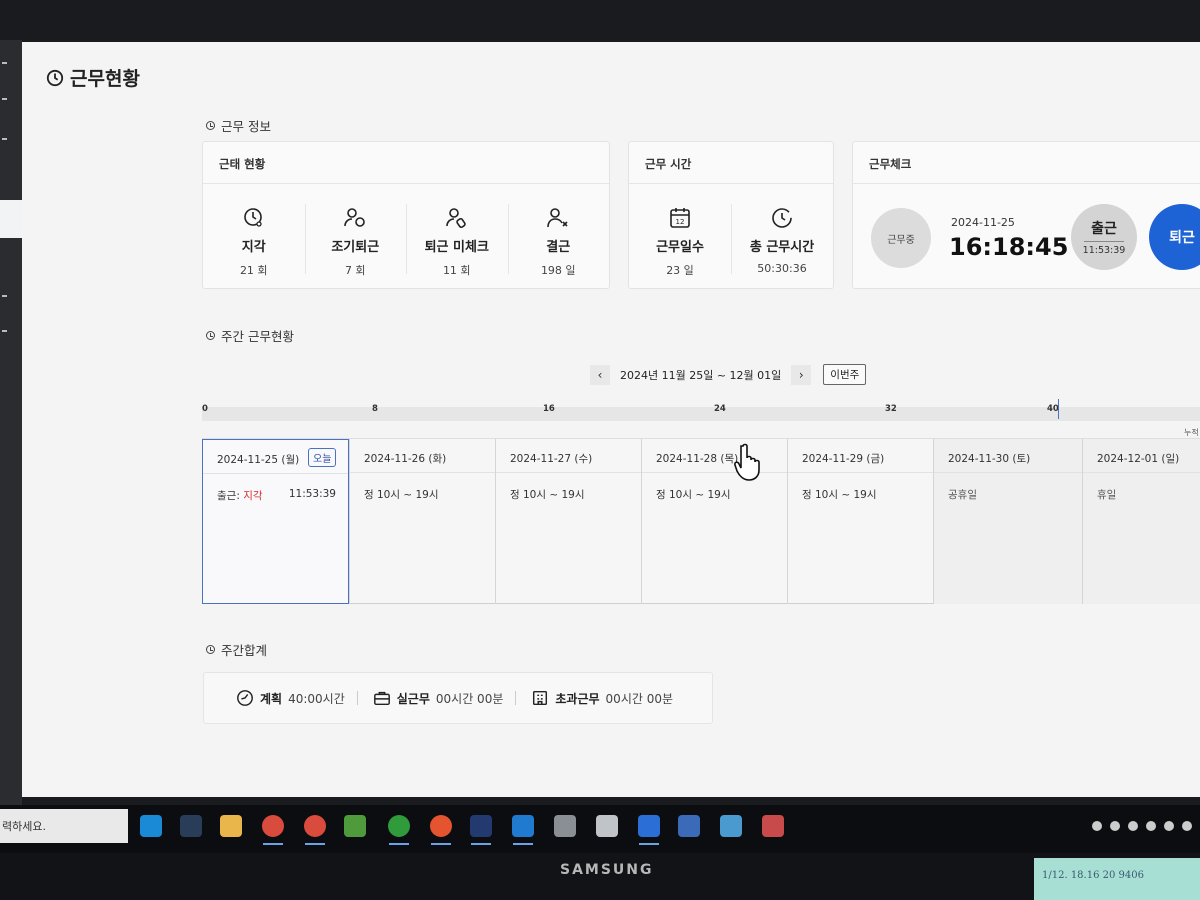 The image size is (1200, 900). I want to click on work-check-card-title: 근무체크, so click(1026, 163).